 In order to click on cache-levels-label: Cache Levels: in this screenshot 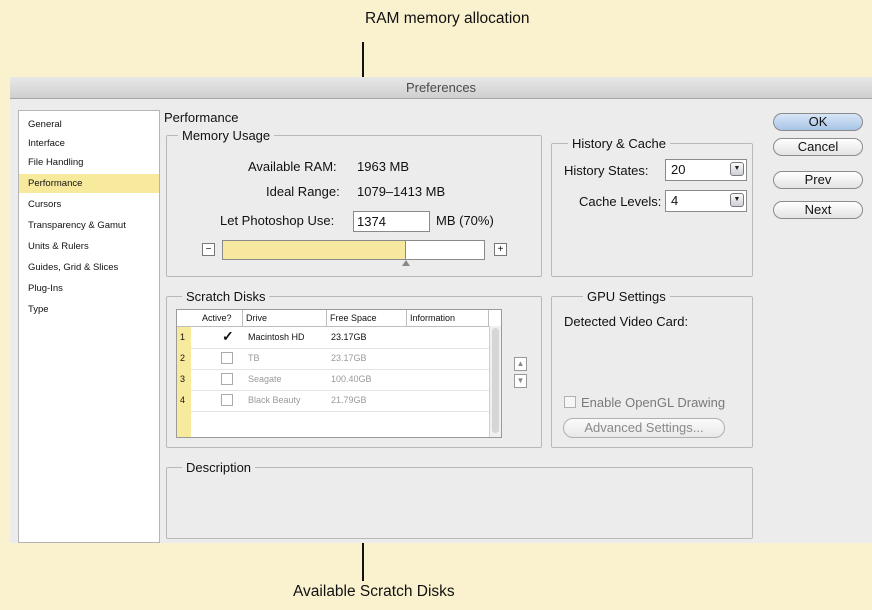, I will do `click(620, 201)`.